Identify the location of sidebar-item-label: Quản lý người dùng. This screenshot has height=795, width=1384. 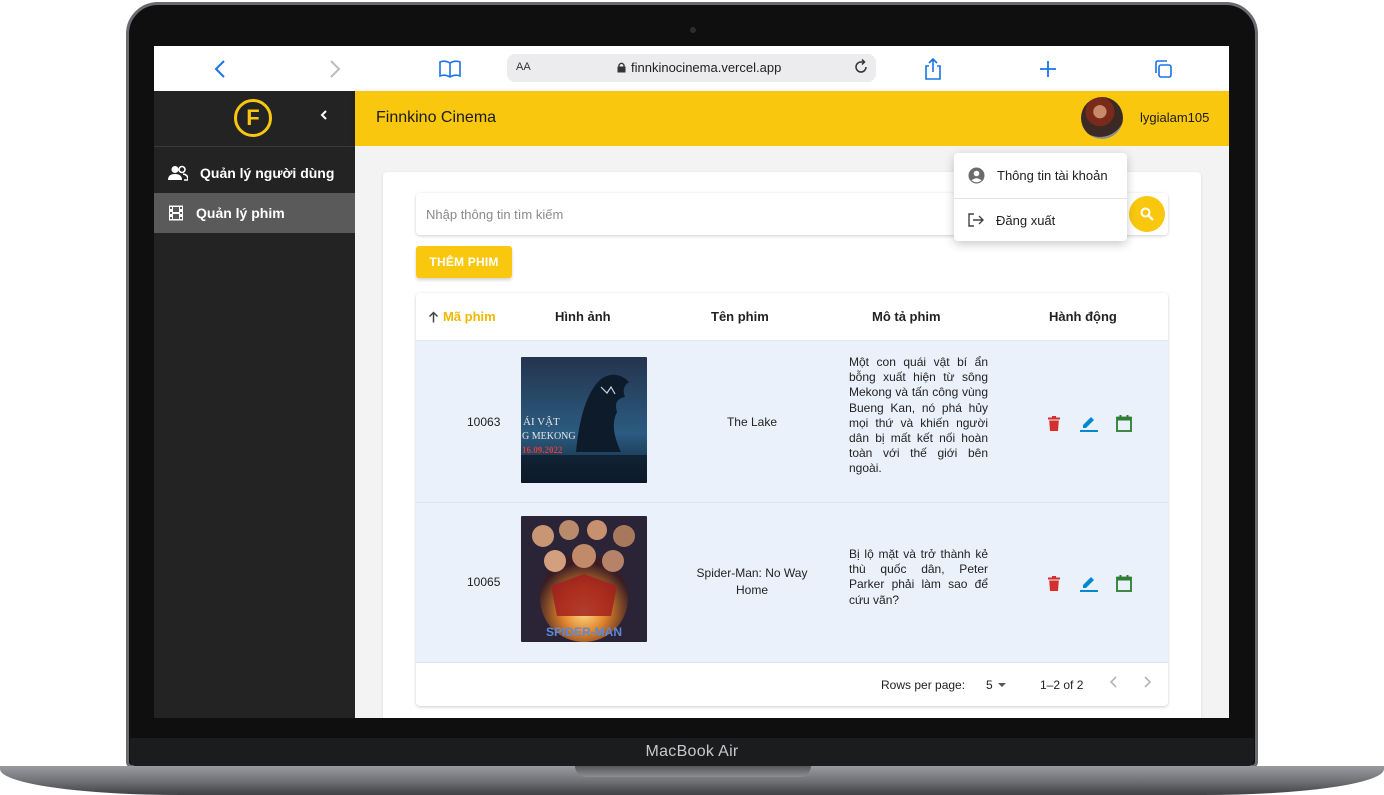
(267, 173).